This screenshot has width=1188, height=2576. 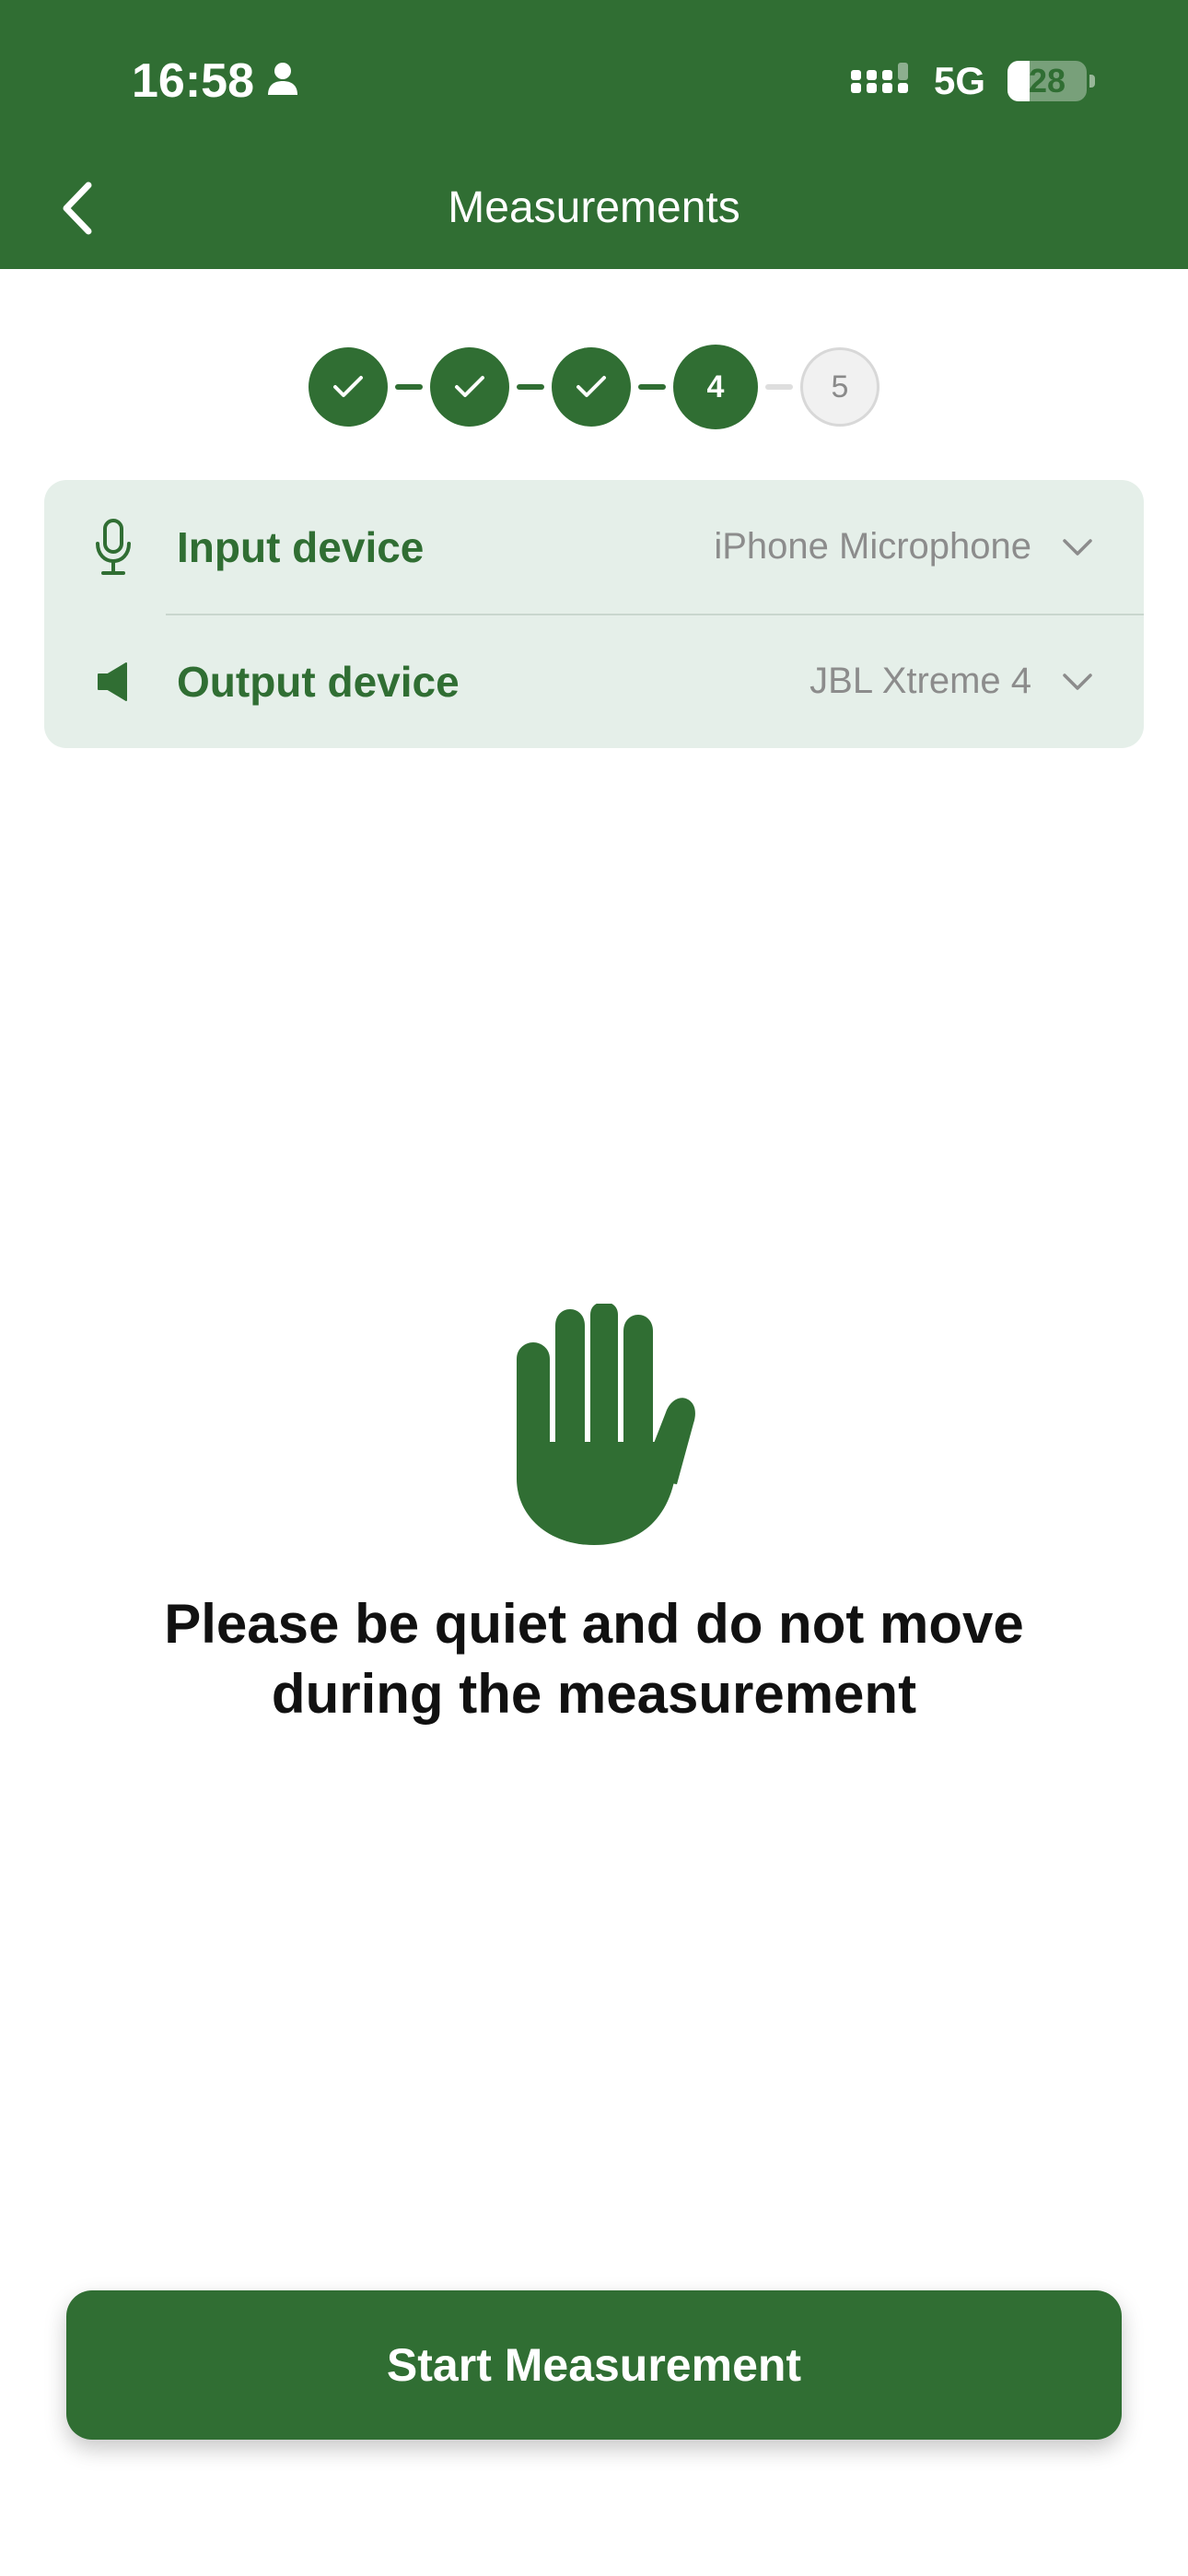 What do you see at coordinates (193, 81) in the screenshot?
I see `status-time: 16:58` at bounding box center [193, 81].